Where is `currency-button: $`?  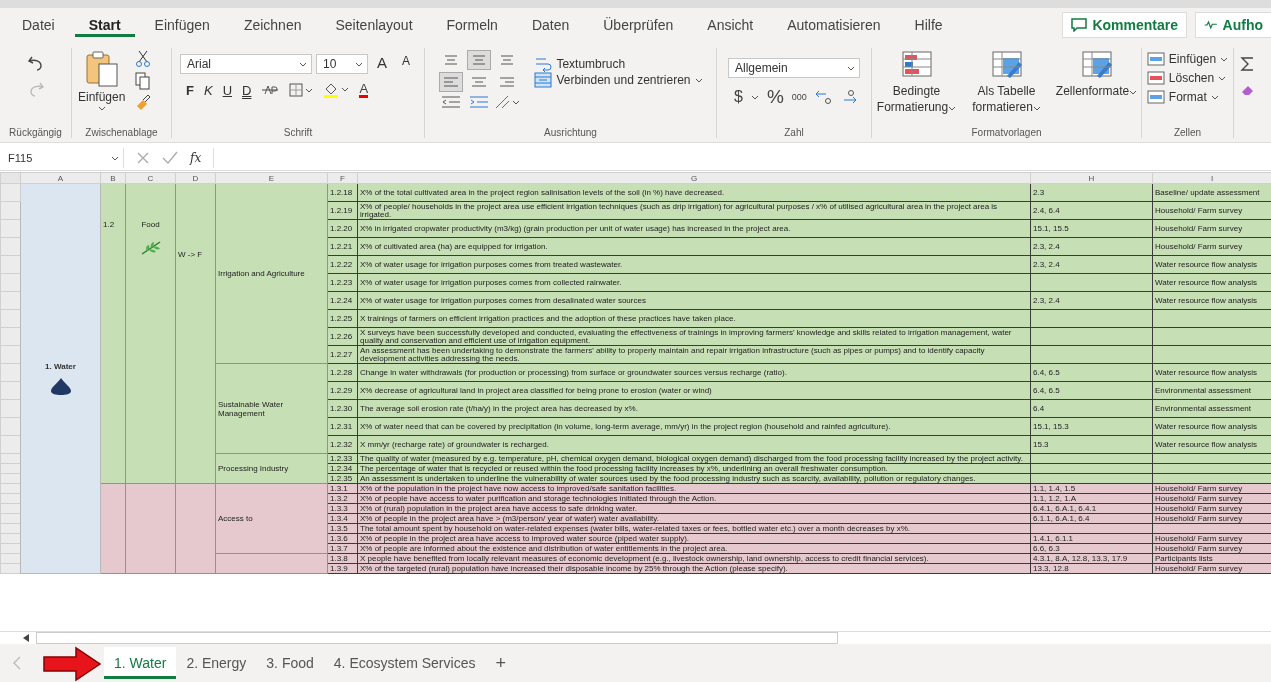
currency-button: $ is located at coordinates (738, 97).